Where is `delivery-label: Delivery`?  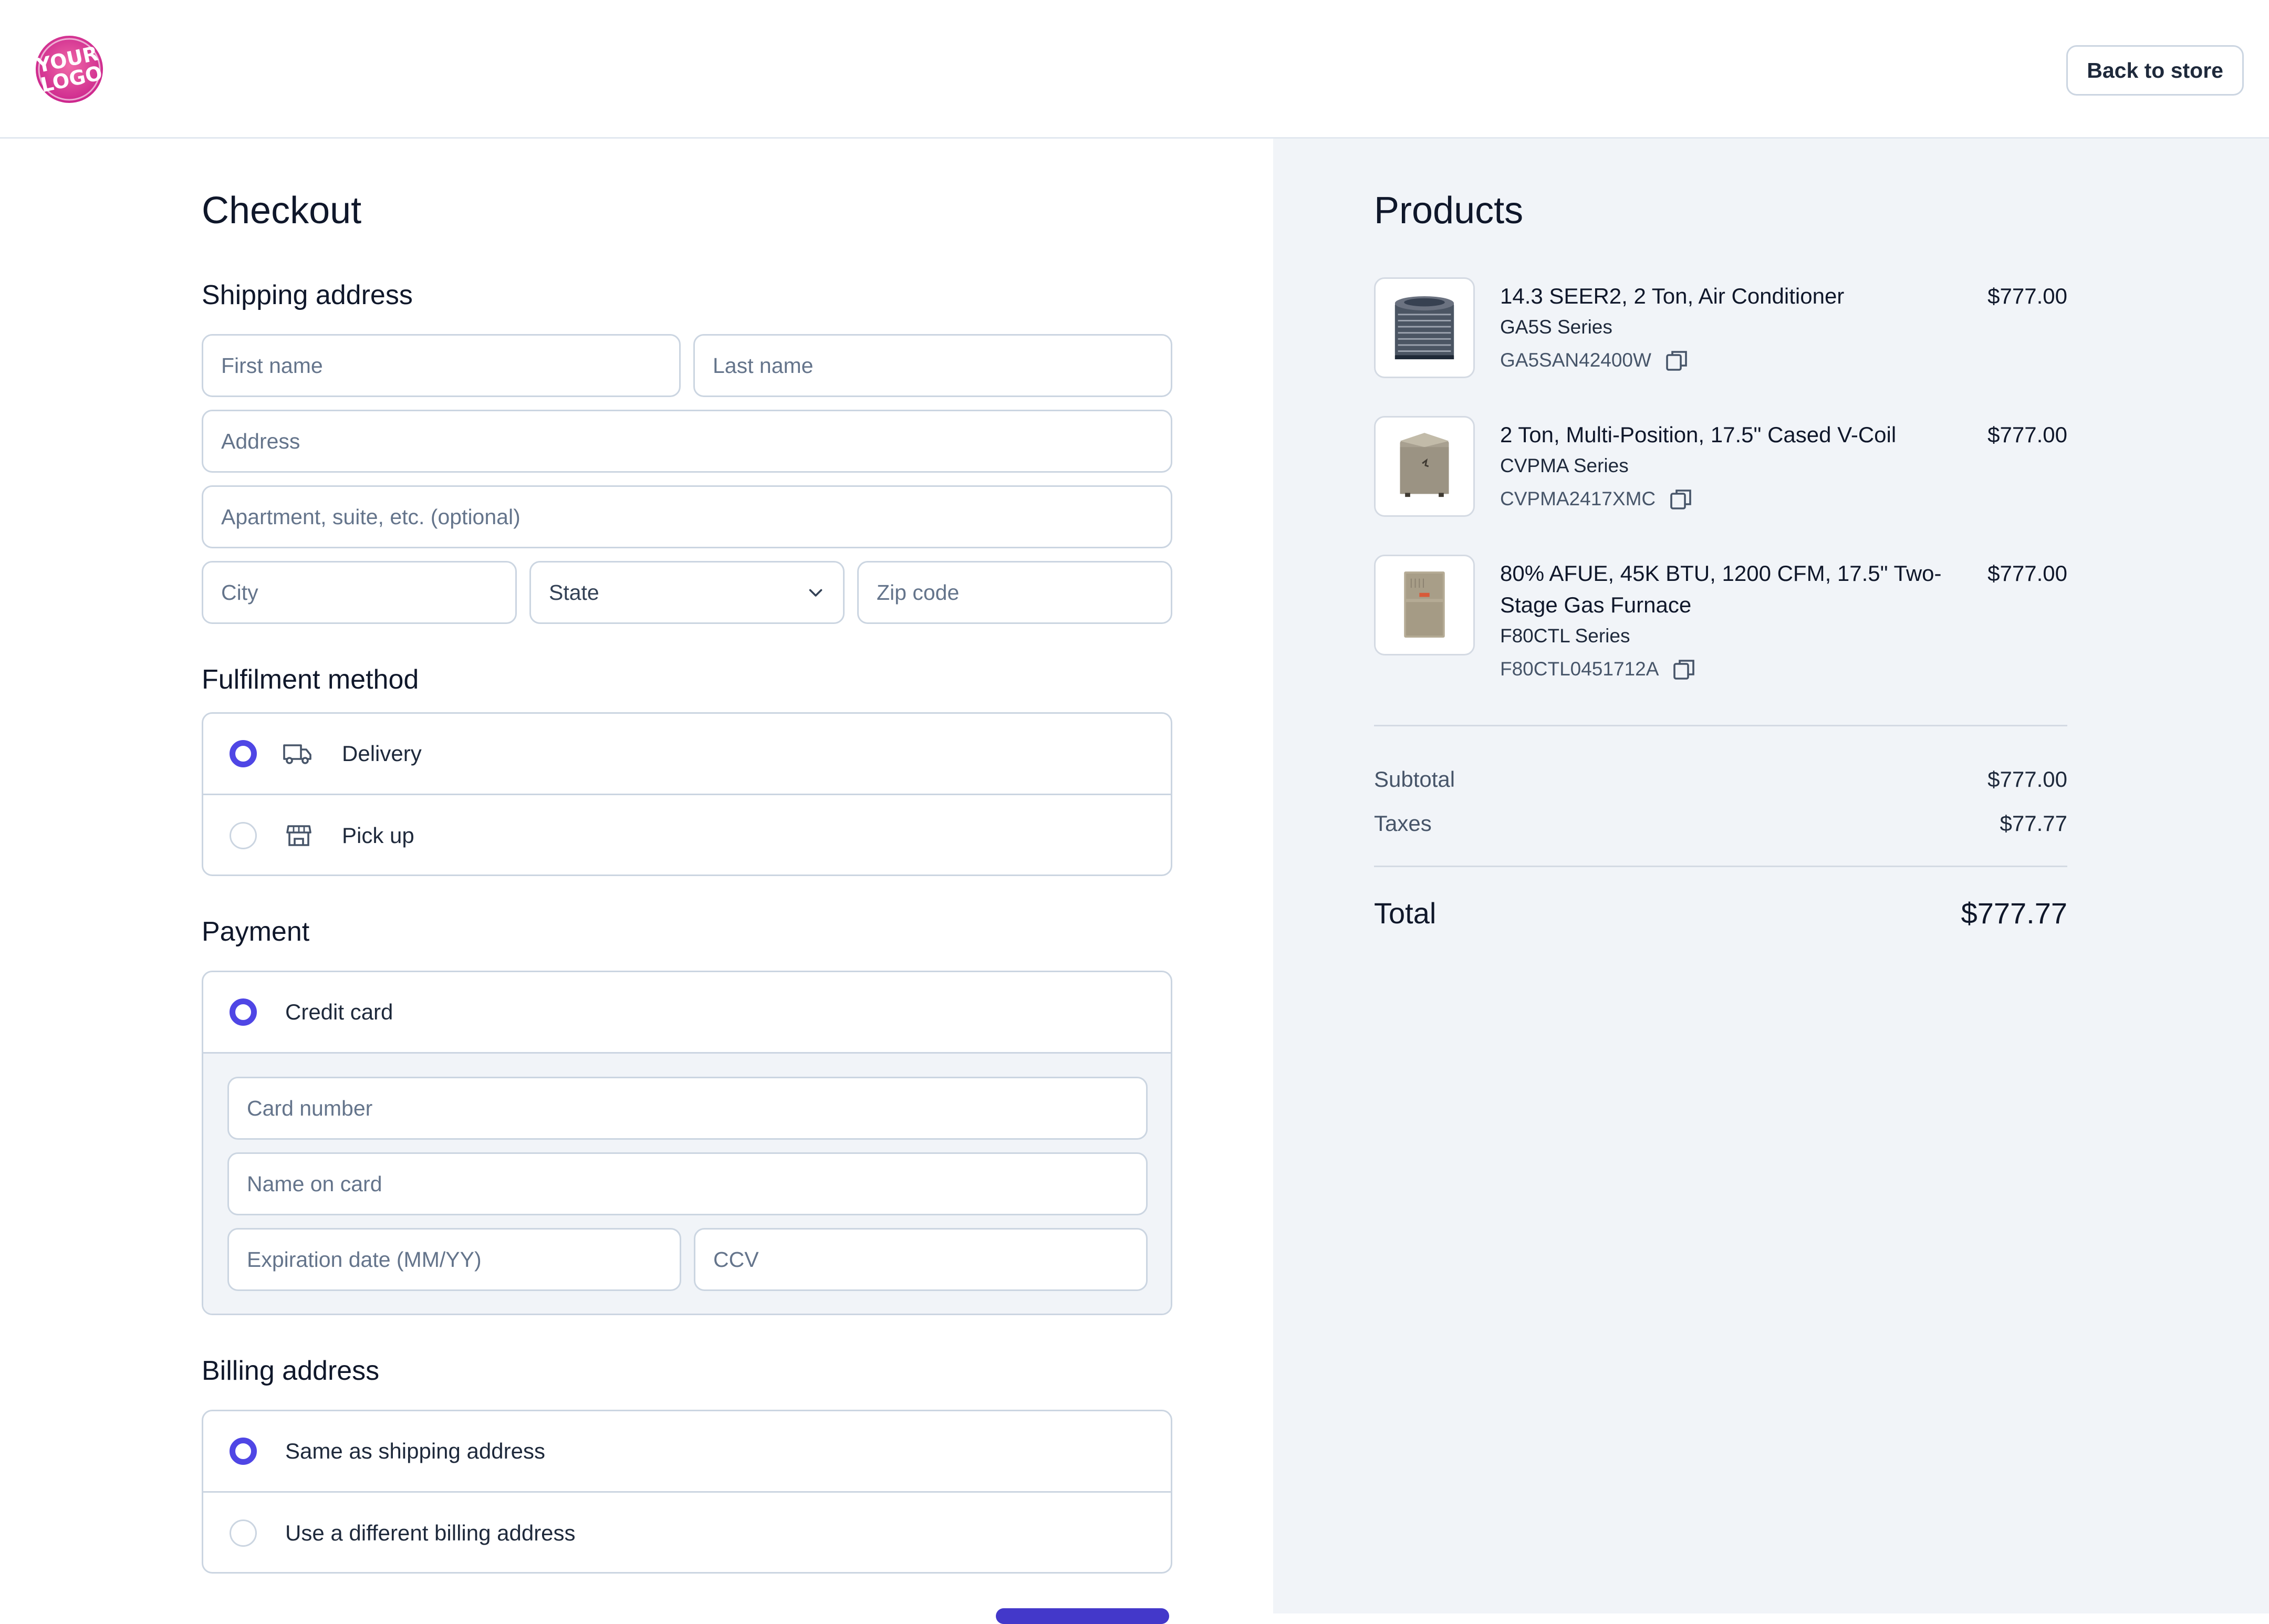 delivery-label: Delivery is located at coordinates (382, 753).